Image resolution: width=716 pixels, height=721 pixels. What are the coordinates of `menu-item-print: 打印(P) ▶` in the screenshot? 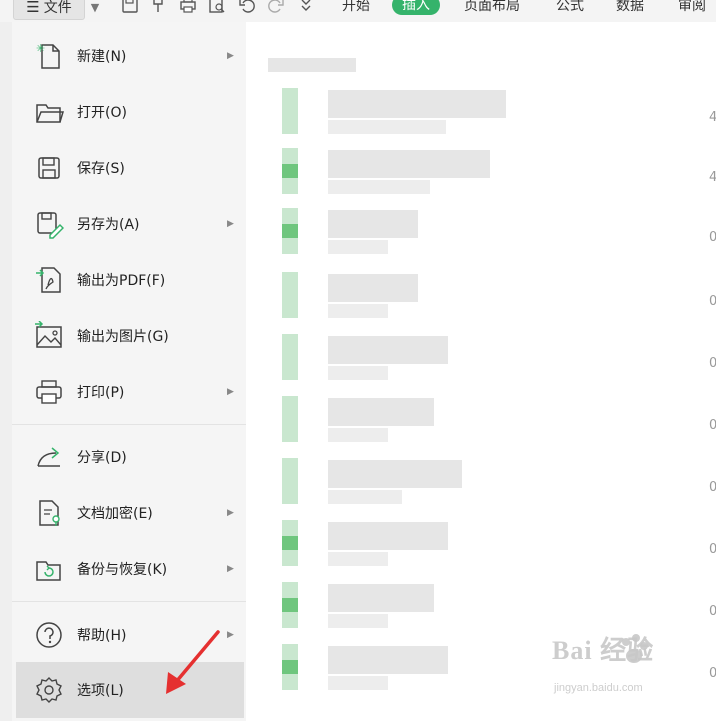 It's located at (129, 392).